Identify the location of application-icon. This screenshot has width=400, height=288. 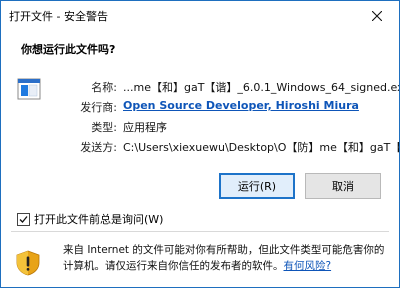
(29, 89).